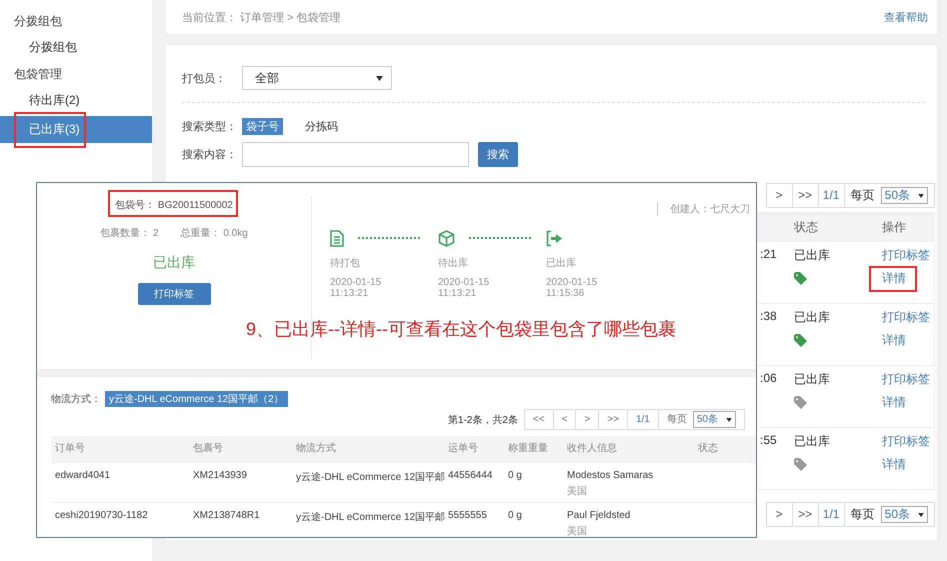 This screenshot has height=561, width=947. What do you see at coordinates (566, 293) in the screenshot?
I see `step-time: 11:15:36` at bounding box center [566, 293].